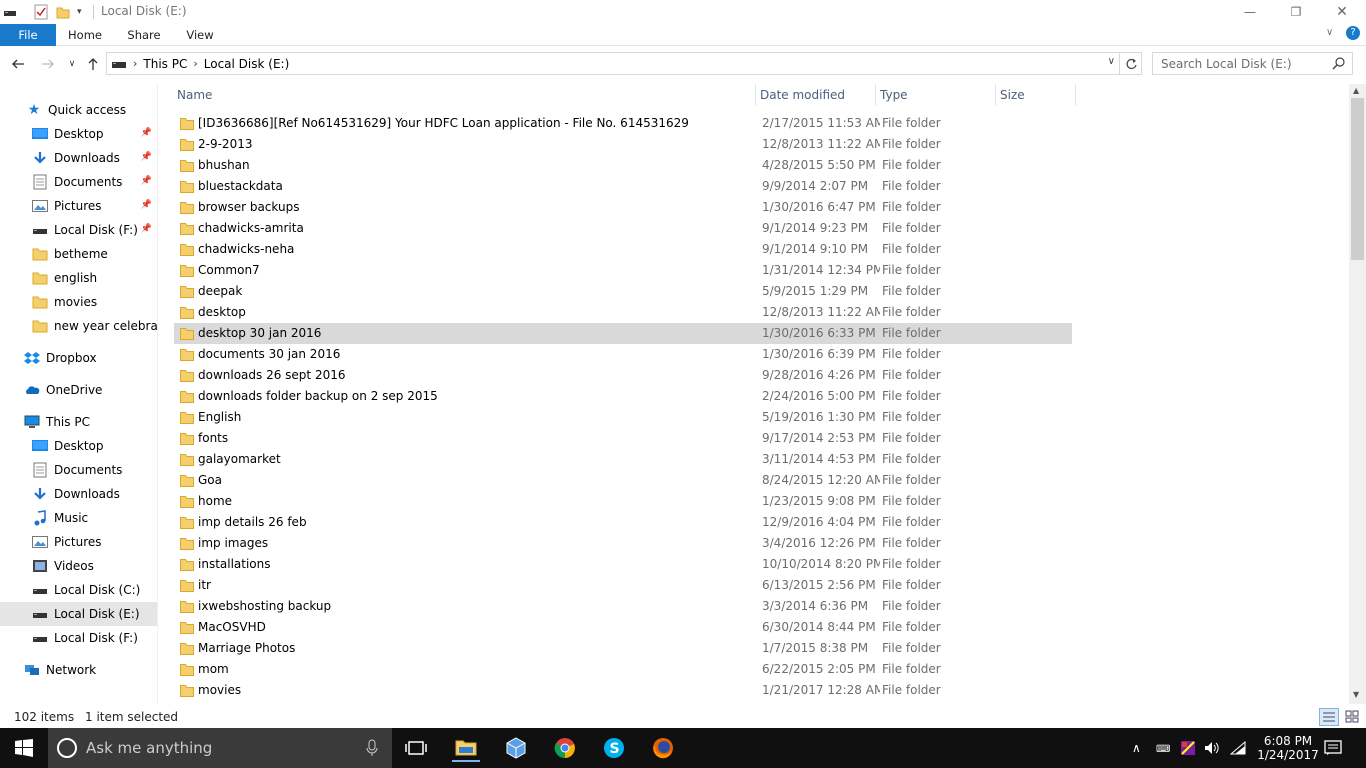 Image resolution: width=1366 pixels, height=768 pixels. Describe the element at coordinates (623, 459) in the screenshot. I see `table-row: galayomarket 3/11/2014 4:53 PM File folder` at that location.